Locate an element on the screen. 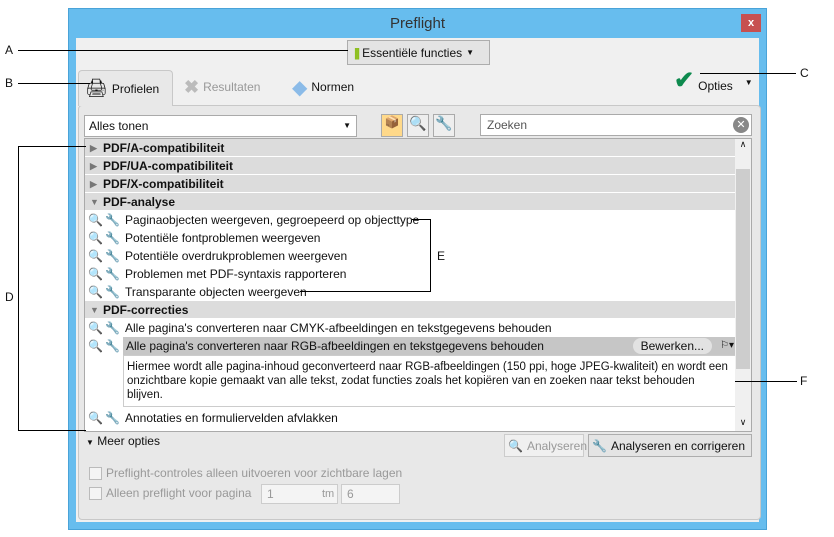  analyze-fix-button: 🔧 Analyseren en corrigeren is located at coordinates (670, 445).